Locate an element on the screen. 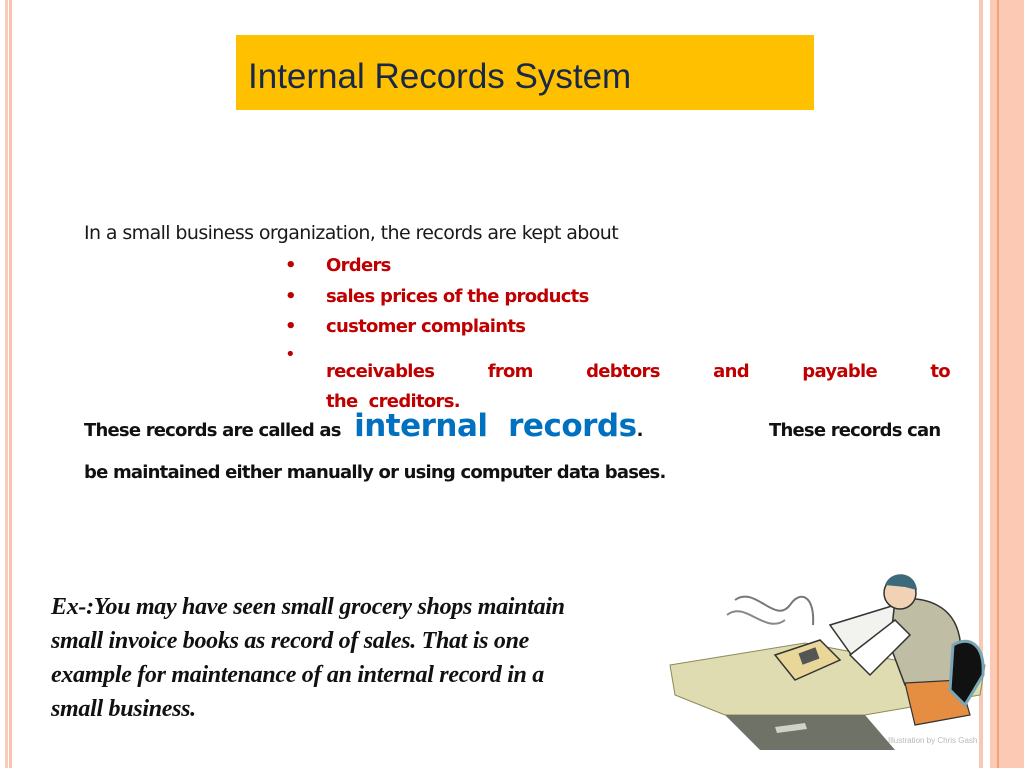 This screenshot has width=1024, height=768. called-period: . is located at coordinates (640, 430).